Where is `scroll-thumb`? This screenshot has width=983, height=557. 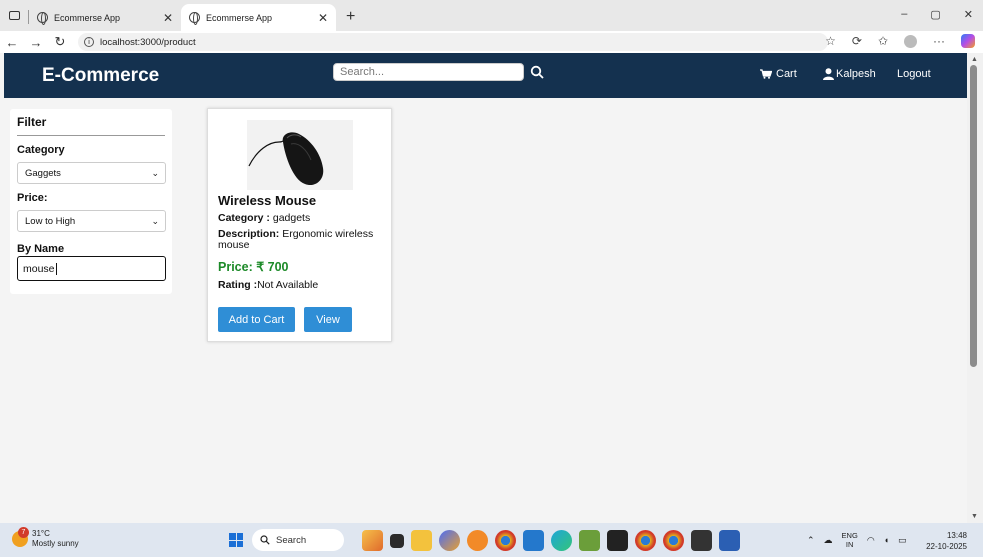 scroll-thumb is located at coordinates (973, 216).